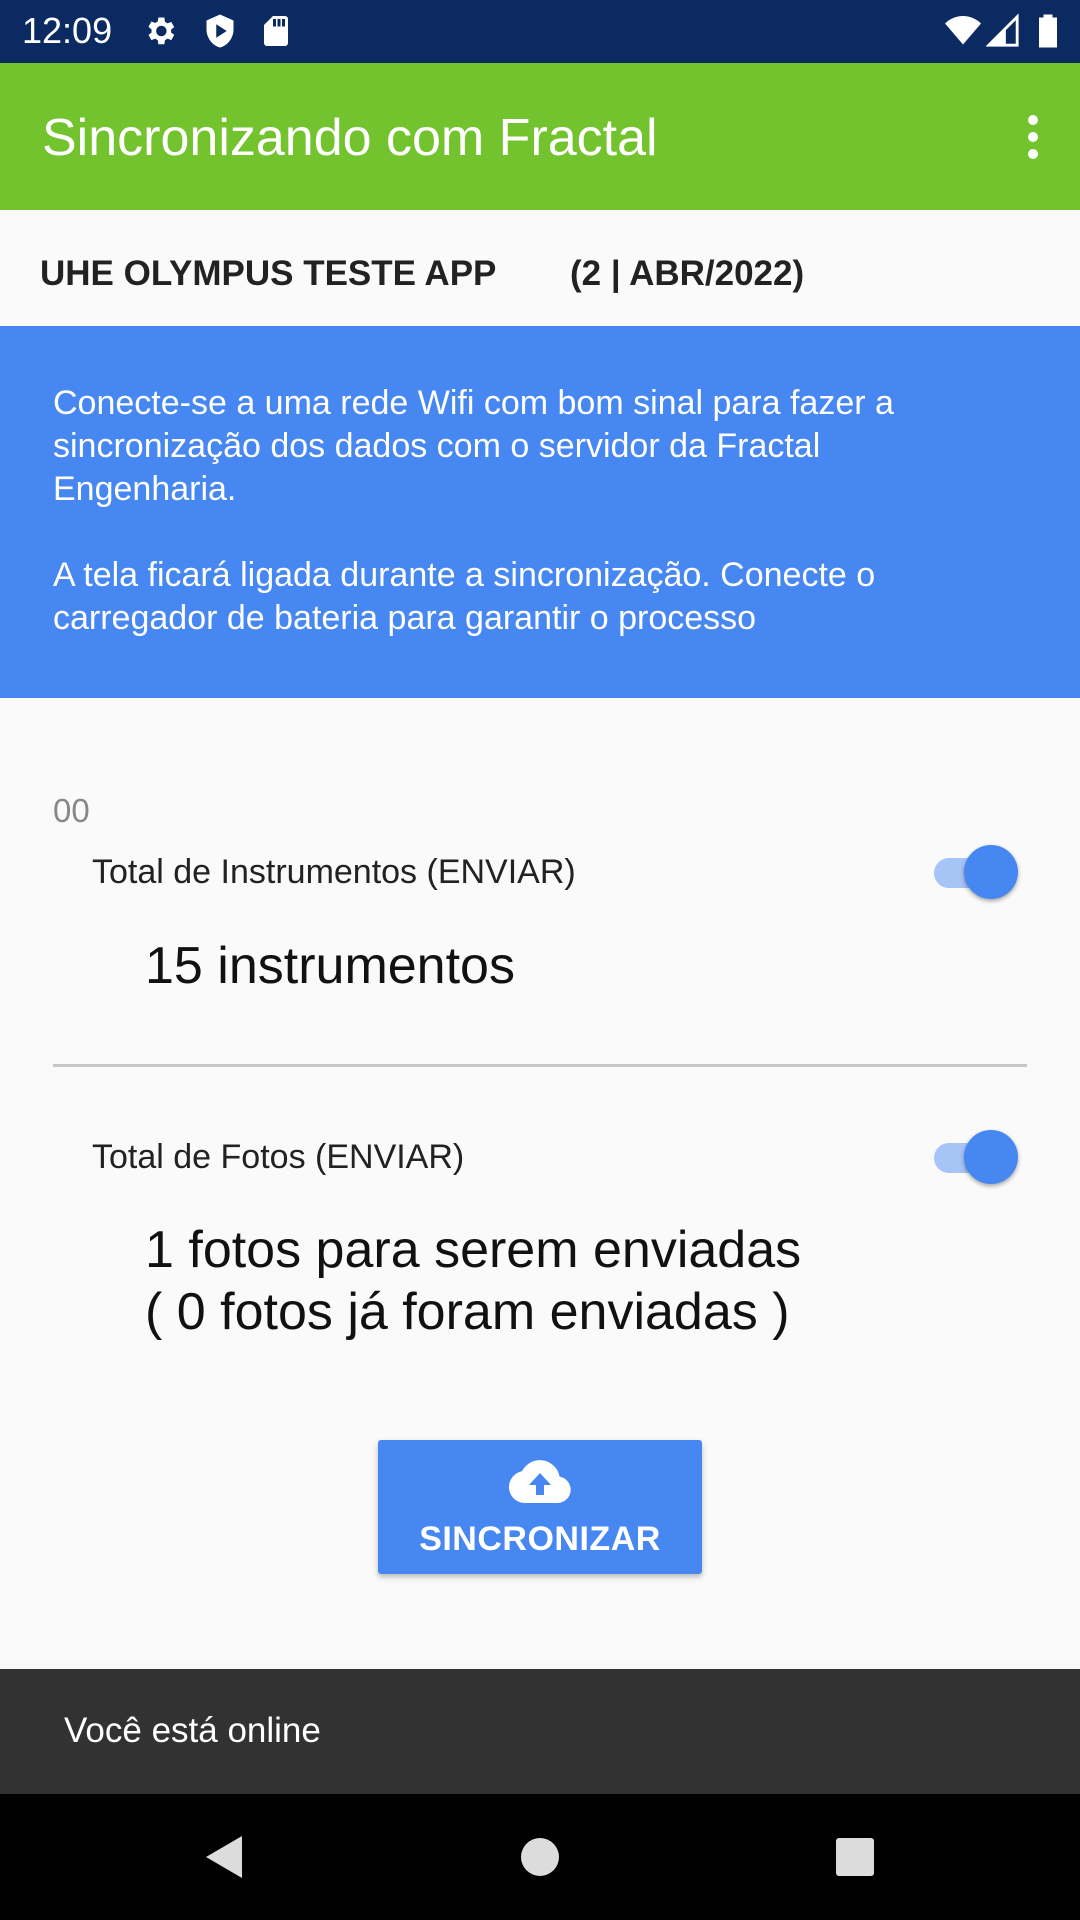  What do you see at coordinates (330, 966) in the screenshot?
I see `instruments-count: 15 instrumentos` at bounding box center [330, 966].